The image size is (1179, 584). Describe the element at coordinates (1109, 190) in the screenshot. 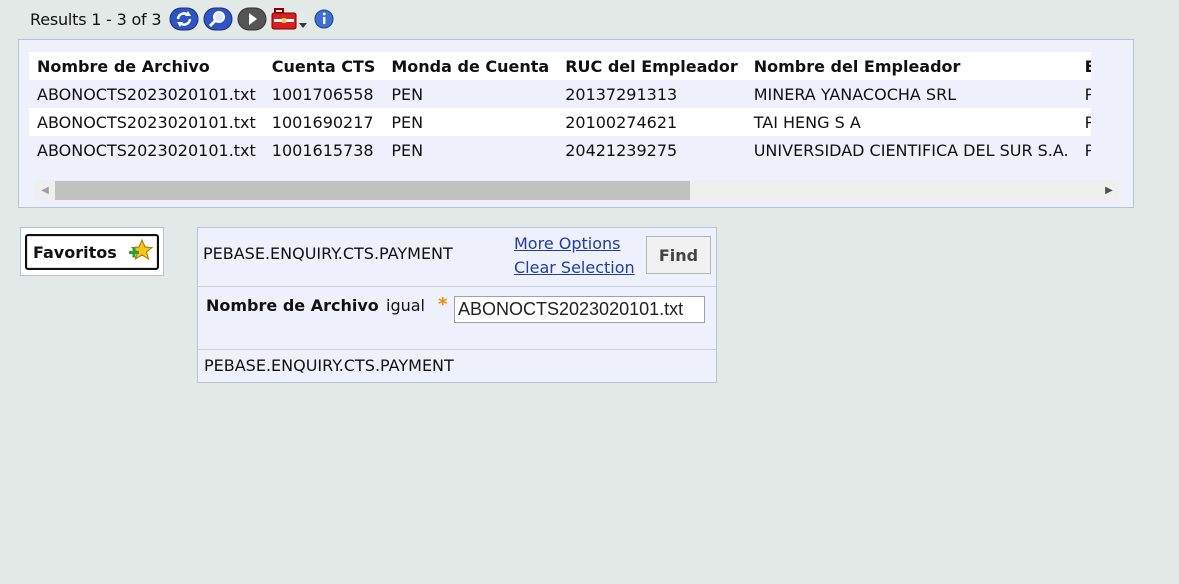

I see `scroll-right-arrow-icon: ▶` at that location.